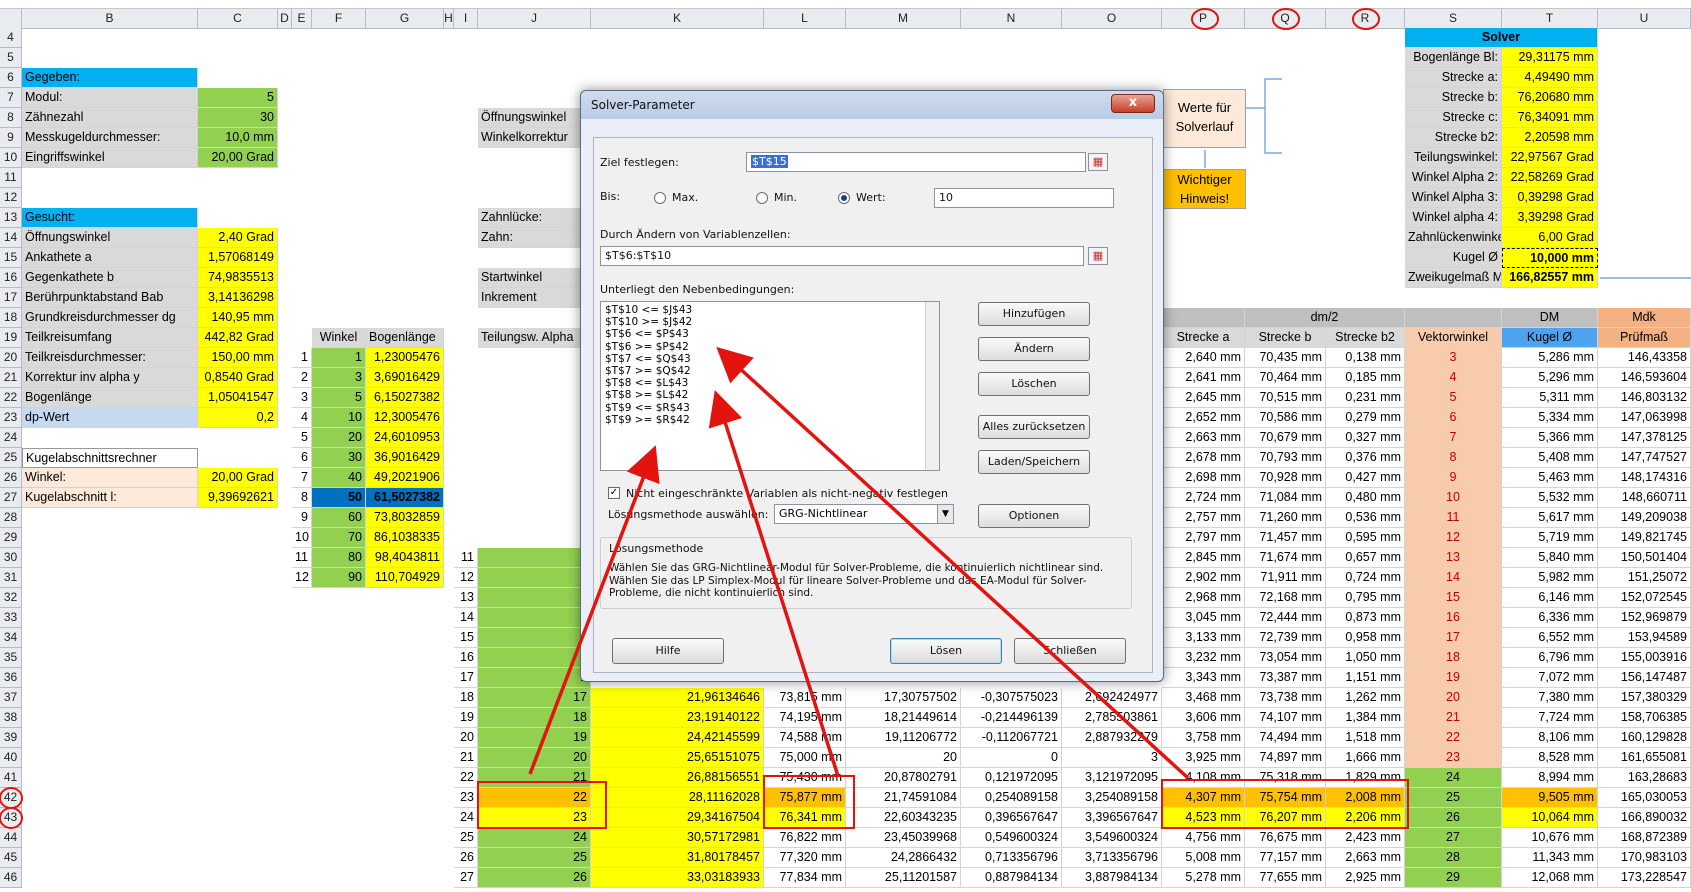 The image size is (1691, 892). I want to click on angle-value: 1, so click(339, 358).